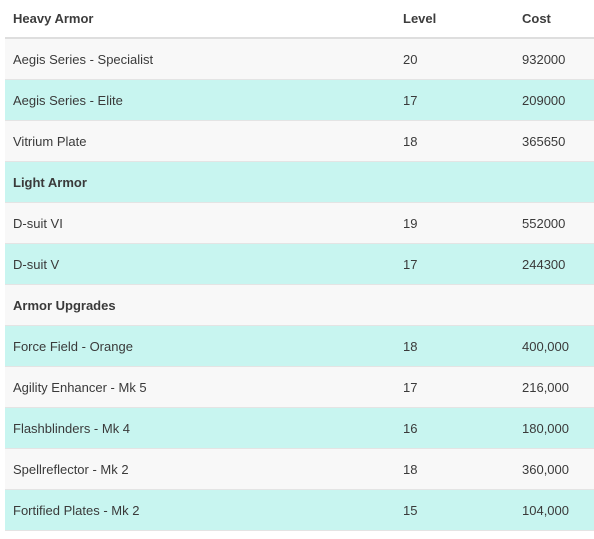 The image size is (594, 539). I want to click on cell-name: Agility Enhancer - Mk 5, so click(200, 387).